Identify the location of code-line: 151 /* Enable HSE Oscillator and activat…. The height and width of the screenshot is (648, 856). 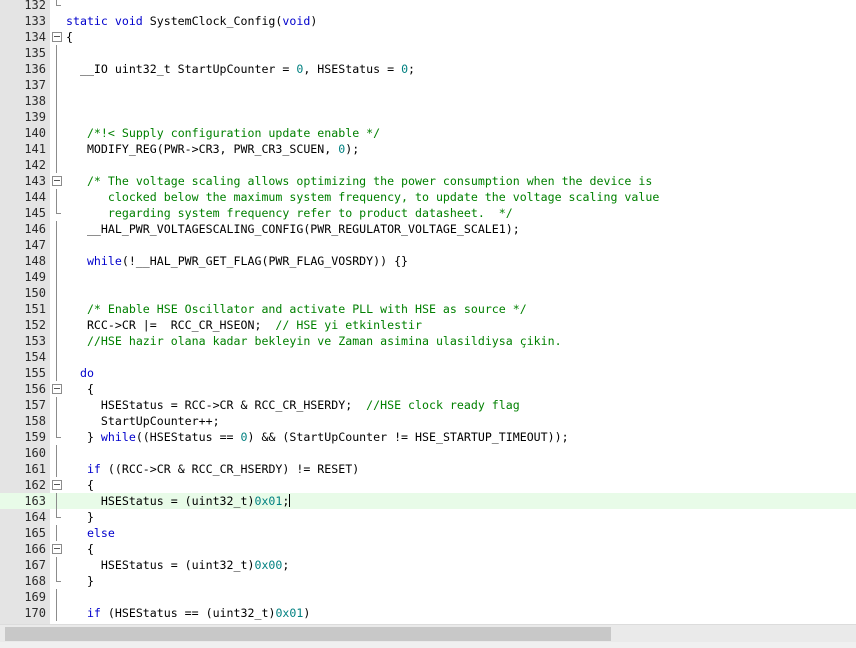
(428, 309).